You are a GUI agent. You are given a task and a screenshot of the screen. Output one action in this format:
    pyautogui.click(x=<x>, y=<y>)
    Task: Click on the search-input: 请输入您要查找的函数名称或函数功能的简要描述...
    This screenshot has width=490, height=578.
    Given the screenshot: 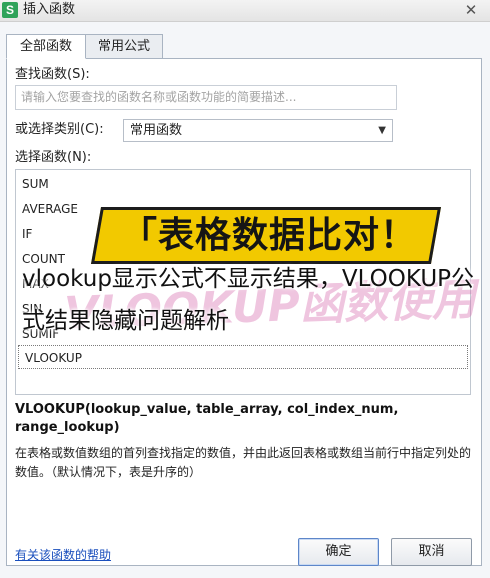 What is the action you would take?
    pyautogui.click(x=206, y=97)
    